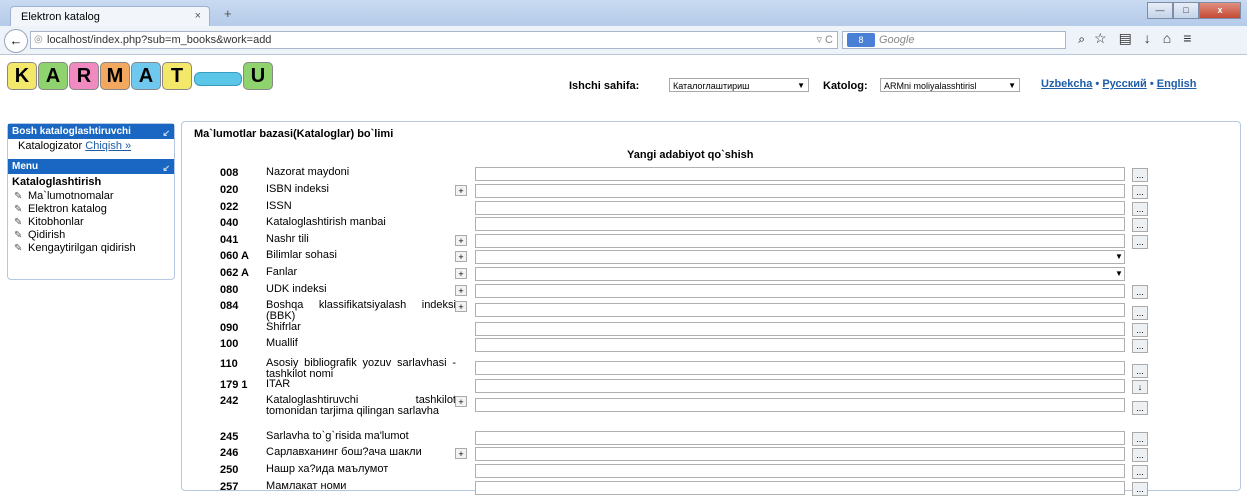 The image size is (1247, 496). What do you see at coordinates (861, 40) in the screenshot?
I see `search-engine-icon: 8` at bounding box center [861, 40].